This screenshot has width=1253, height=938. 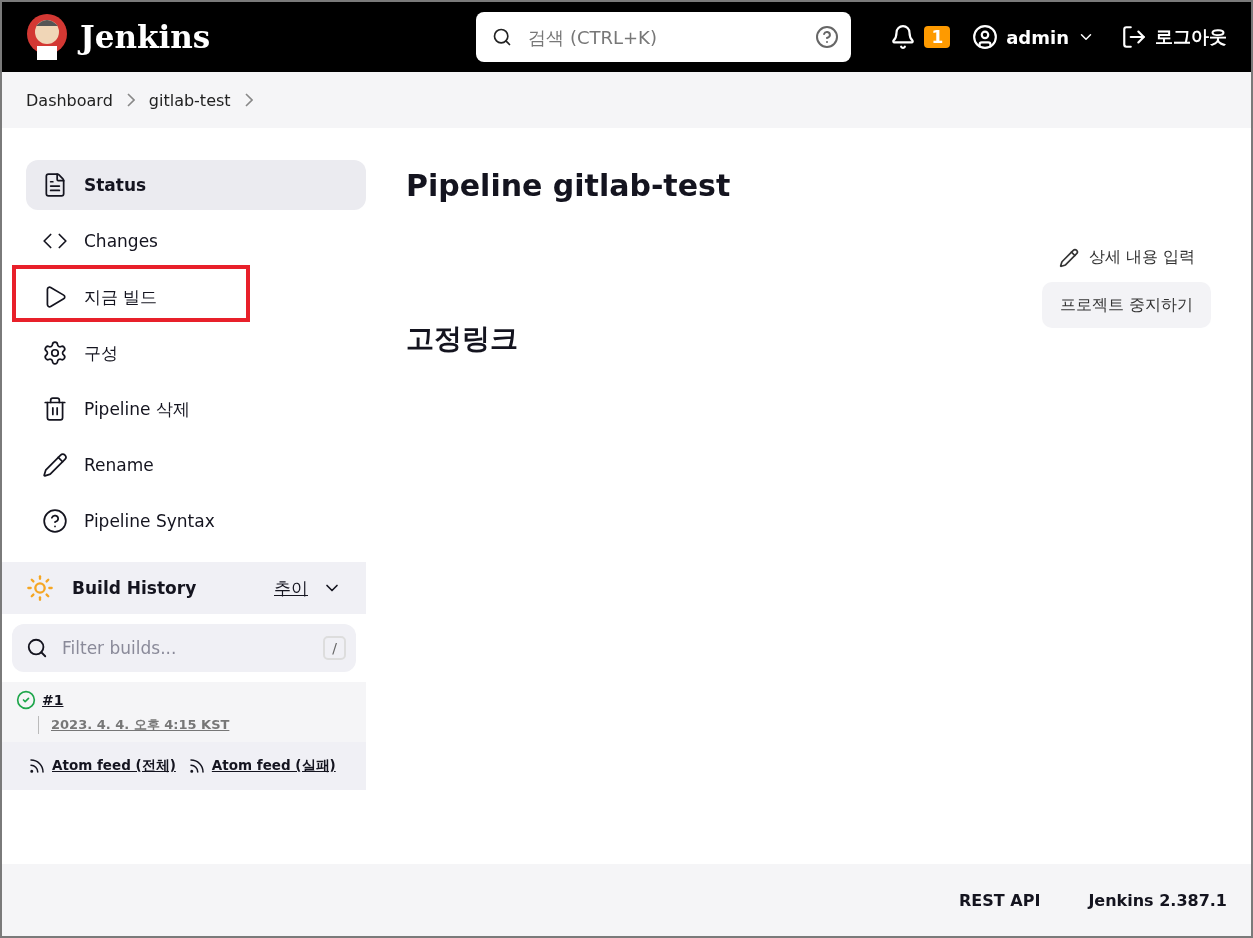 I want to click on build-history-title: Build History, so click(x=135, y=588).